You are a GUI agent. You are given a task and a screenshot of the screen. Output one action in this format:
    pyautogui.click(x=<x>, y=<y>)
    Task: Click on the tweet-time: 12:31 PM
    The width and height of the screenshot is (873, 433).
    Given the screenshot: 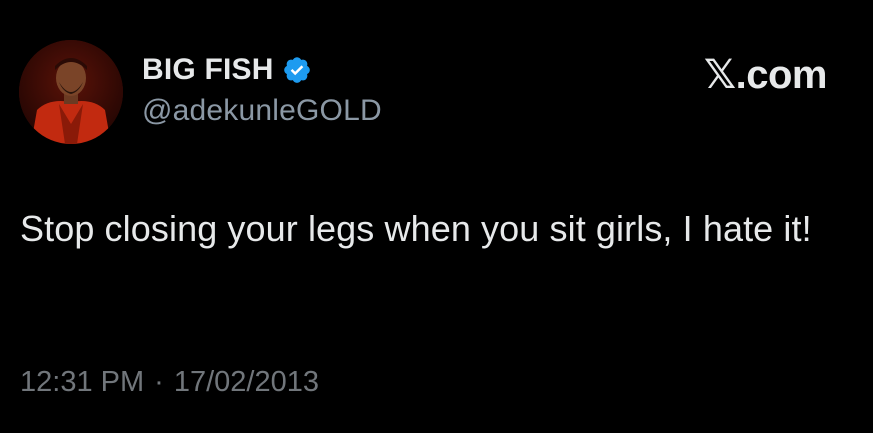 What is the action you would take?
    pyautogui.click(x=82, y=382)
    